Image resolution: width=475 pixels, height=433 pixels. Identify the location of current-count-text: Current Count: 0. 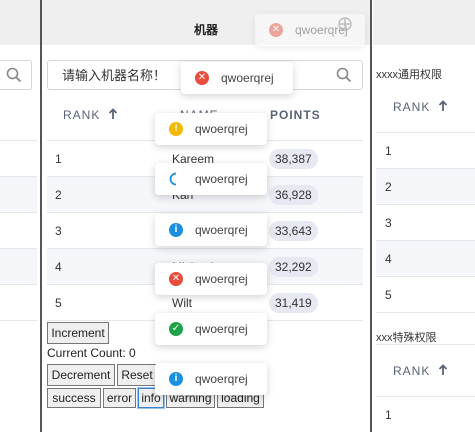
(91, 353).